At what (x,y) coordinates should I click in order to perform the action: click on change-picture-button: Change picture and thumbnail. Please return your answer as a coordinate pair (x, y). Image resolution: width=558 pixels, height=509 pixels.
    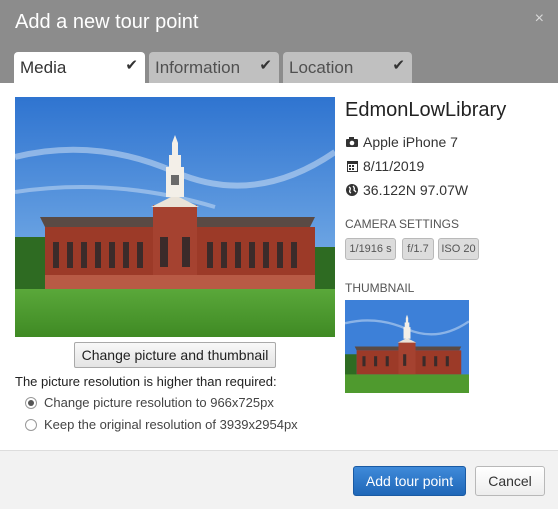
    Looking at the image, I should click on (175, 355).